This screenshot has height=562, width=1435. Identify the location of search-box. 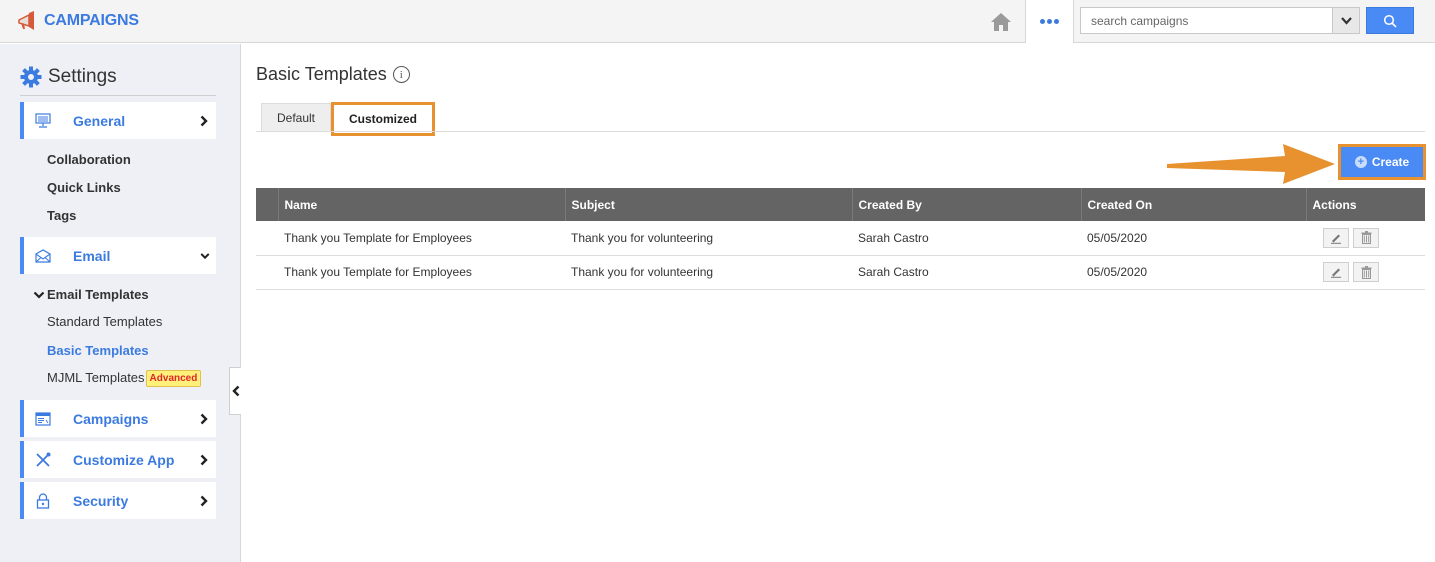
(1220, 20).